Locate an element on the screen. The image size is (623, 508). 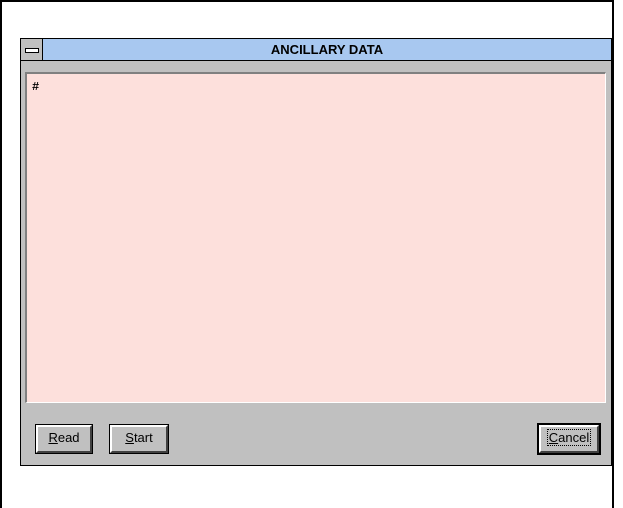
system-menu-icon is located at coordinates (32, 50).